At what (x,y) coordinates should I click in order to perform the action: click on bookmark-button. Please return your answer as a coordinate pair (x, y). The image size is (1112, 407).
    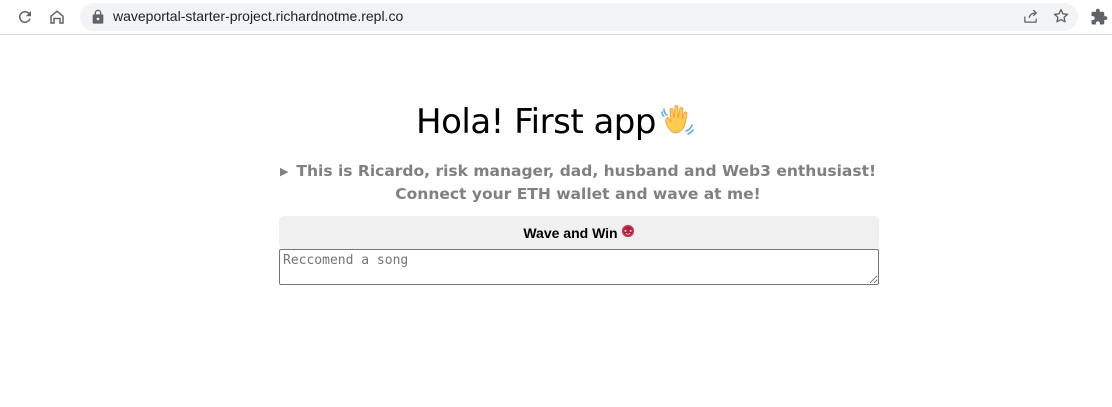
    Looking at the image, I should click on (1061, 16).